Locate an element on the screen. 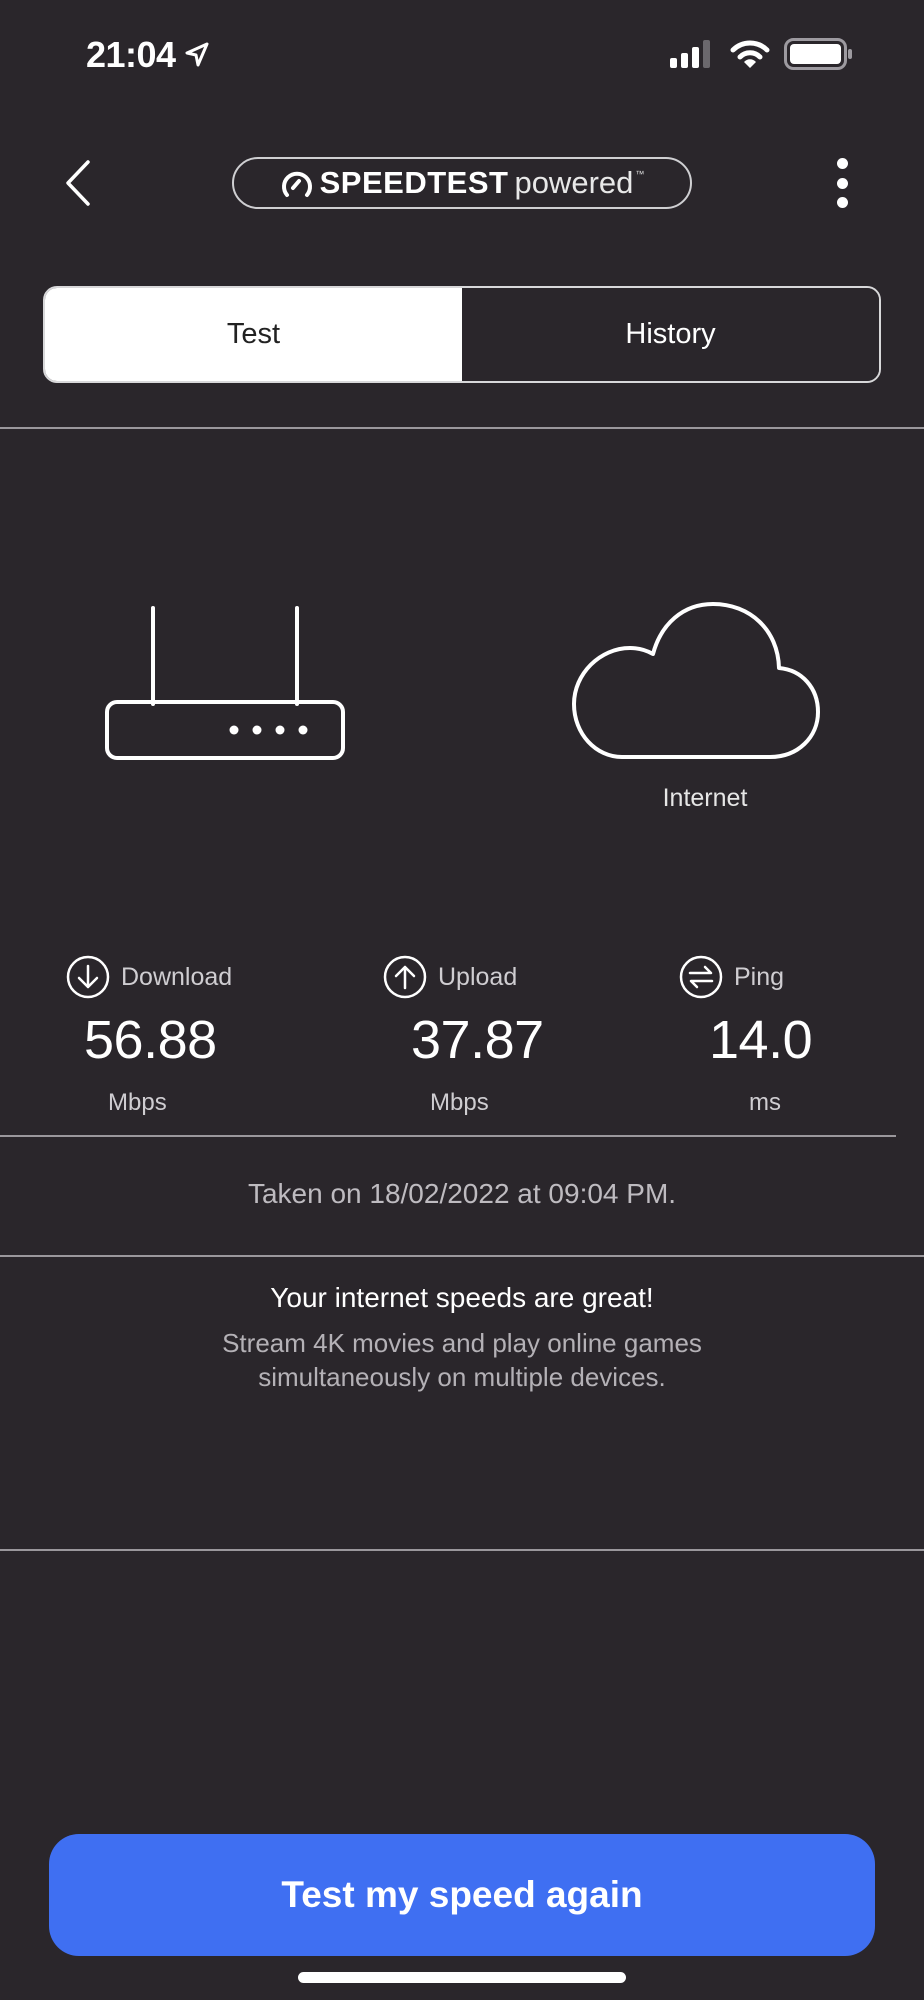  upload-label: Upload is located at coordinates (478, 976).